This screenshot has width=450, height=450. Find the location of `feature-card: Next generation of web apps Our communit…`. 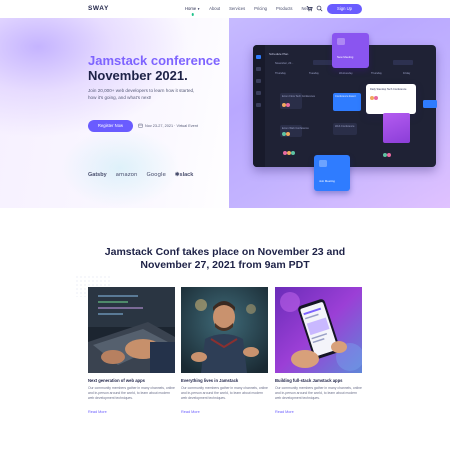

feature-card: Next generation of web apps Our communit… is located at coordinates (131, 350).